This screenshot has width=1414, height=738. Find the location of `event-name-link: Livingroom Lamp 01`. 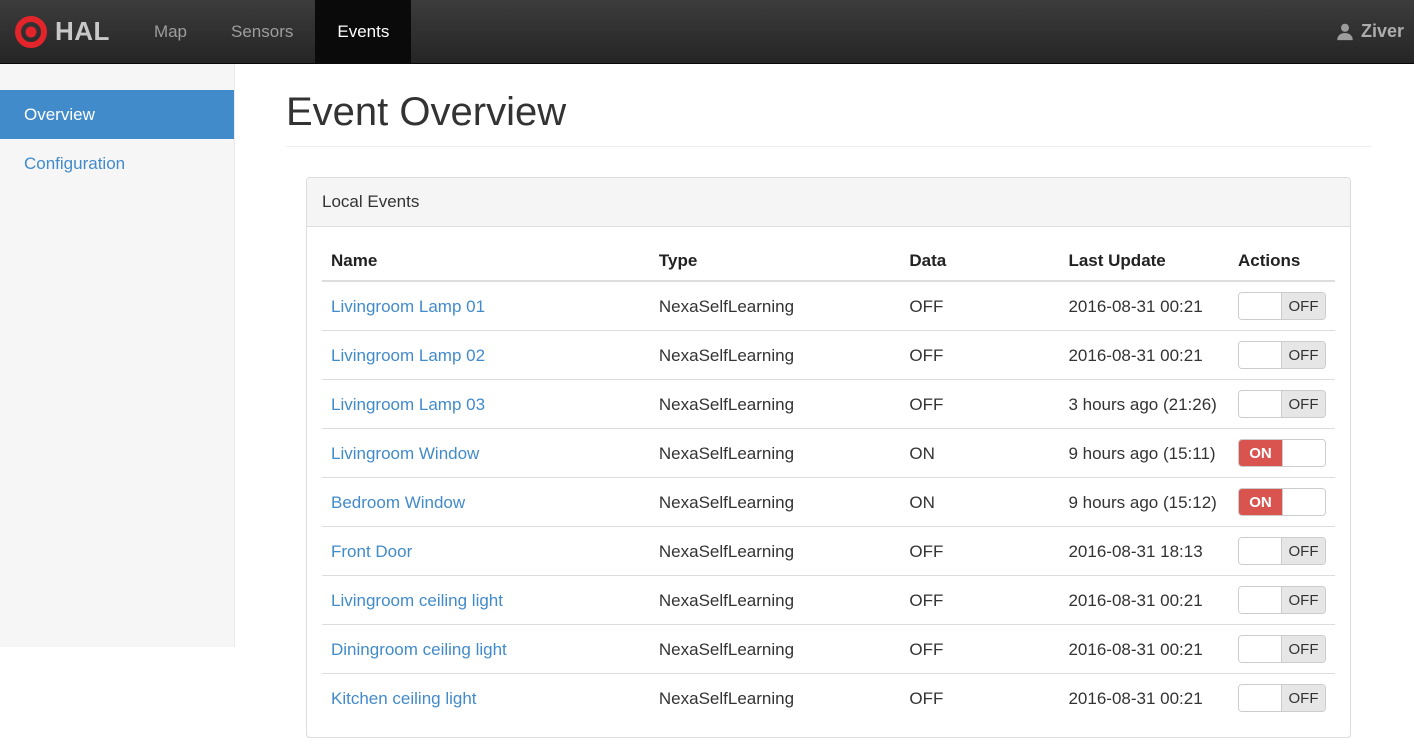

event-name-link: Livingroom Lamp 01 is located at coordinates (408, 306).